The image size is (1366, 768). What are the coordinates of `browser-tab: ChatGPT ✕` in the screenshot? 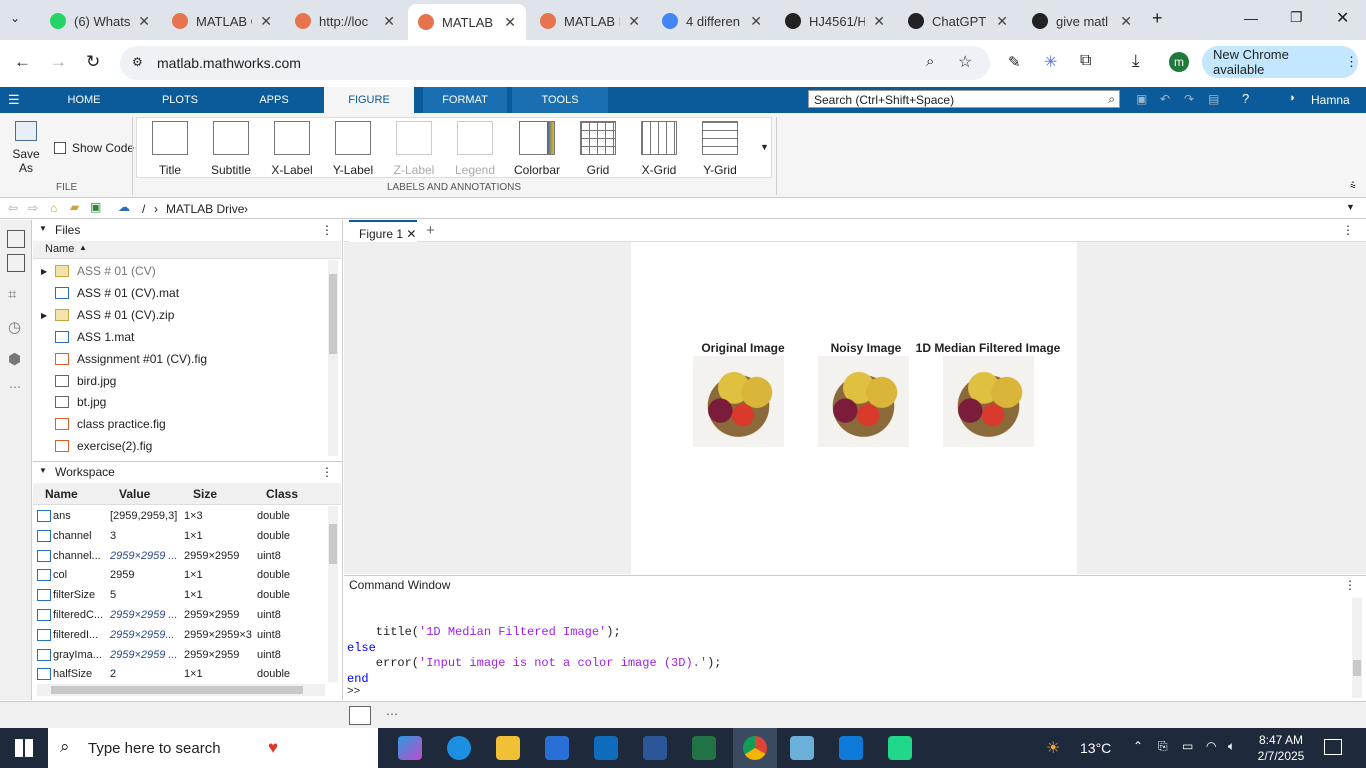 It's located at (958, 21).